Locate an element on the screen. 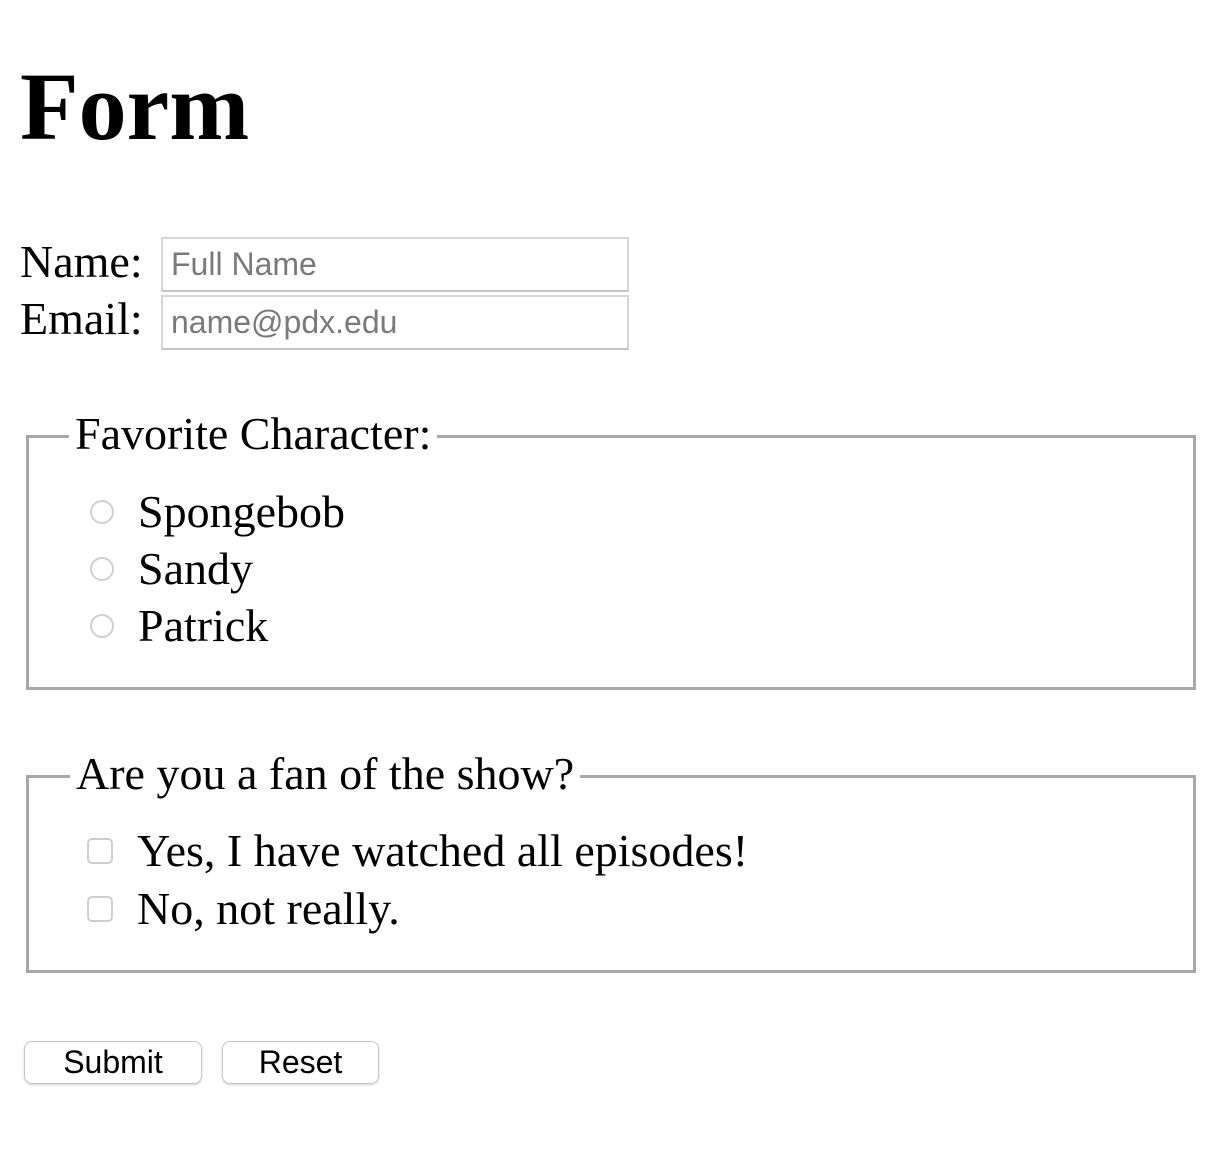 The image size is (1212, 1170). name-input is located at coordinates (395, 264).